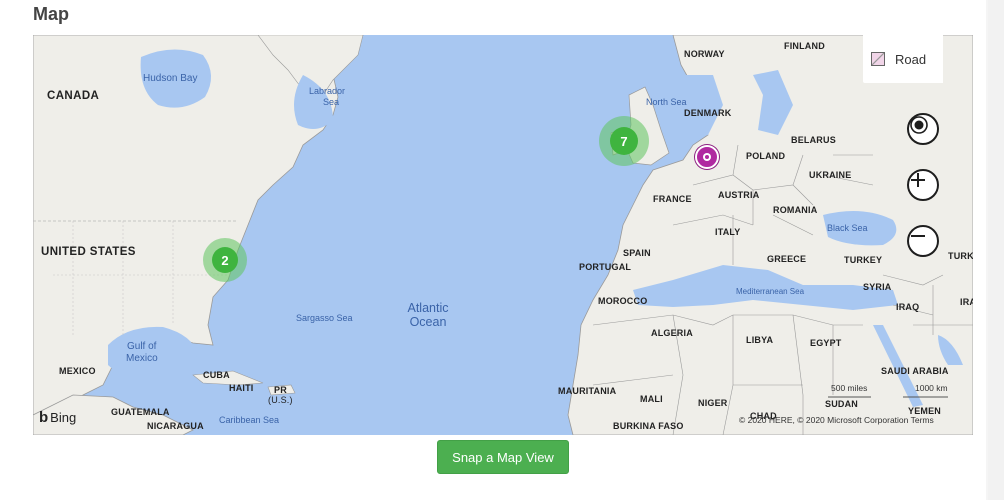 This screenshot has height=500, width=1004. Describe the element at coordinates (280, 400) in the screenshot. I see `label-pr-sub: (U.S.)` at that location.